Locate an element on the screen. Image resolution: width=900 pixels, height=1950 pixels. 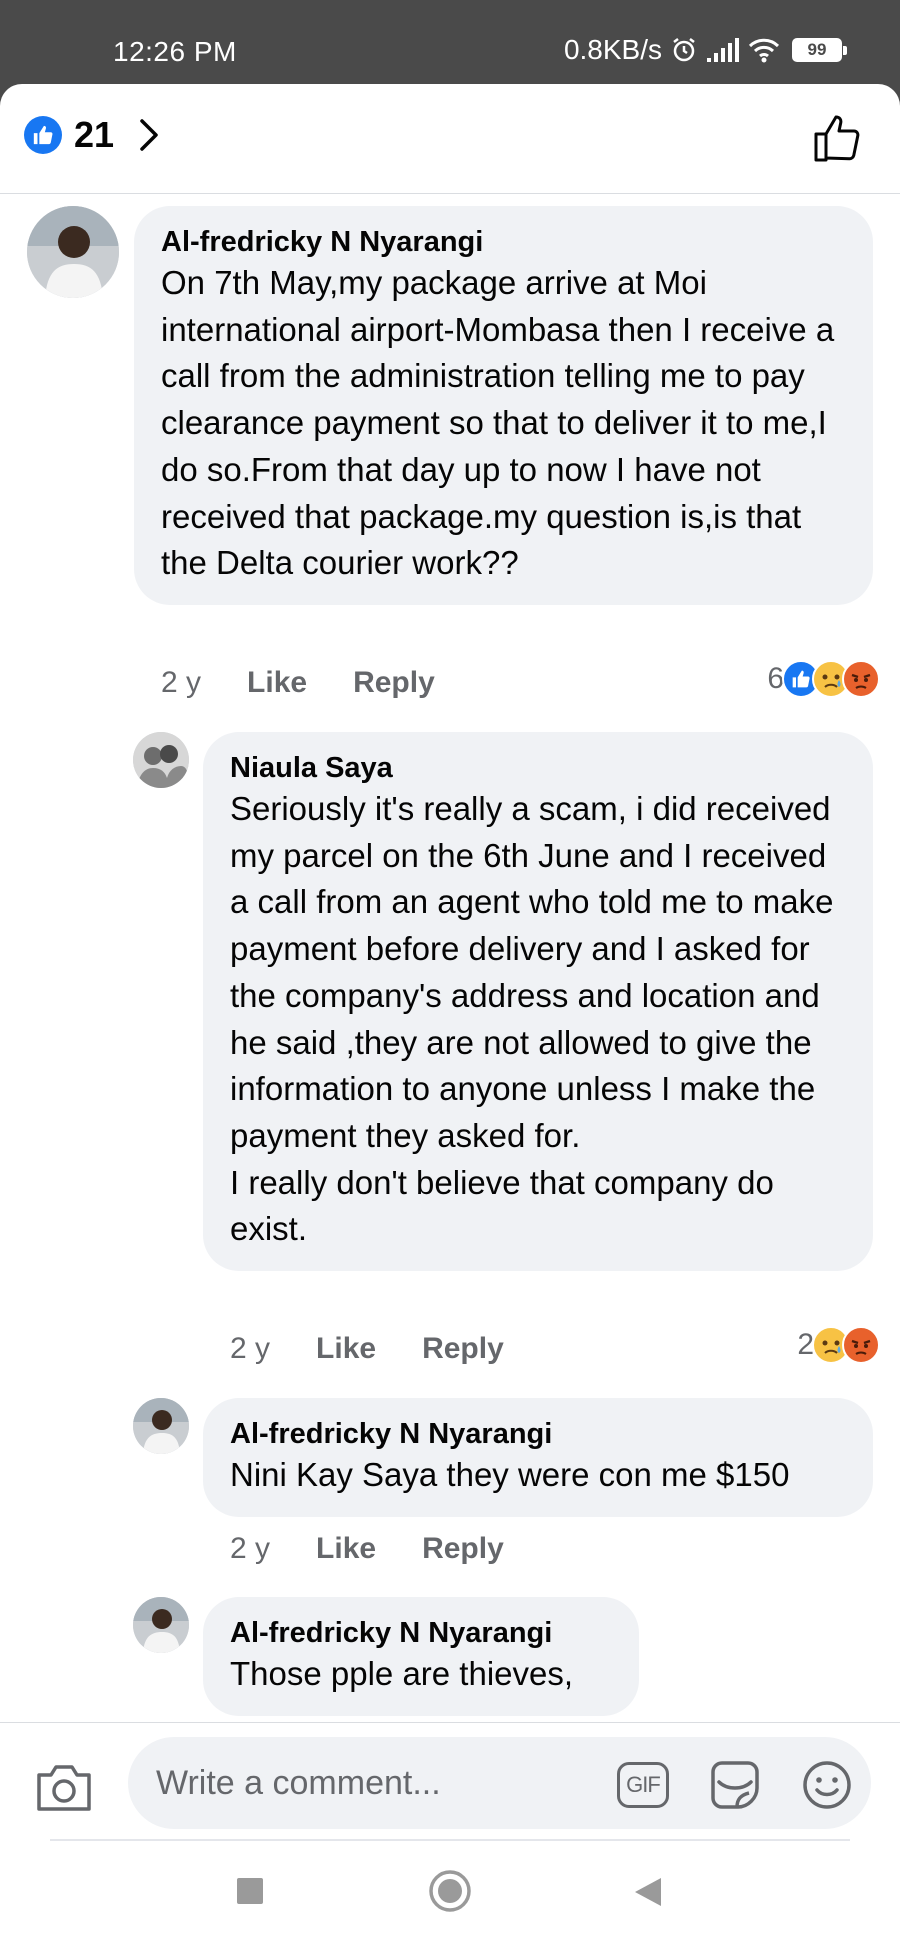
comment-reactions: 6 is located at coordinates (823, 679).